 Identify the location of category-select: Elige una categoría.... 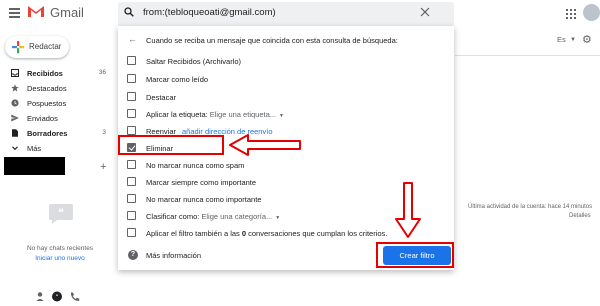
(236, 216).